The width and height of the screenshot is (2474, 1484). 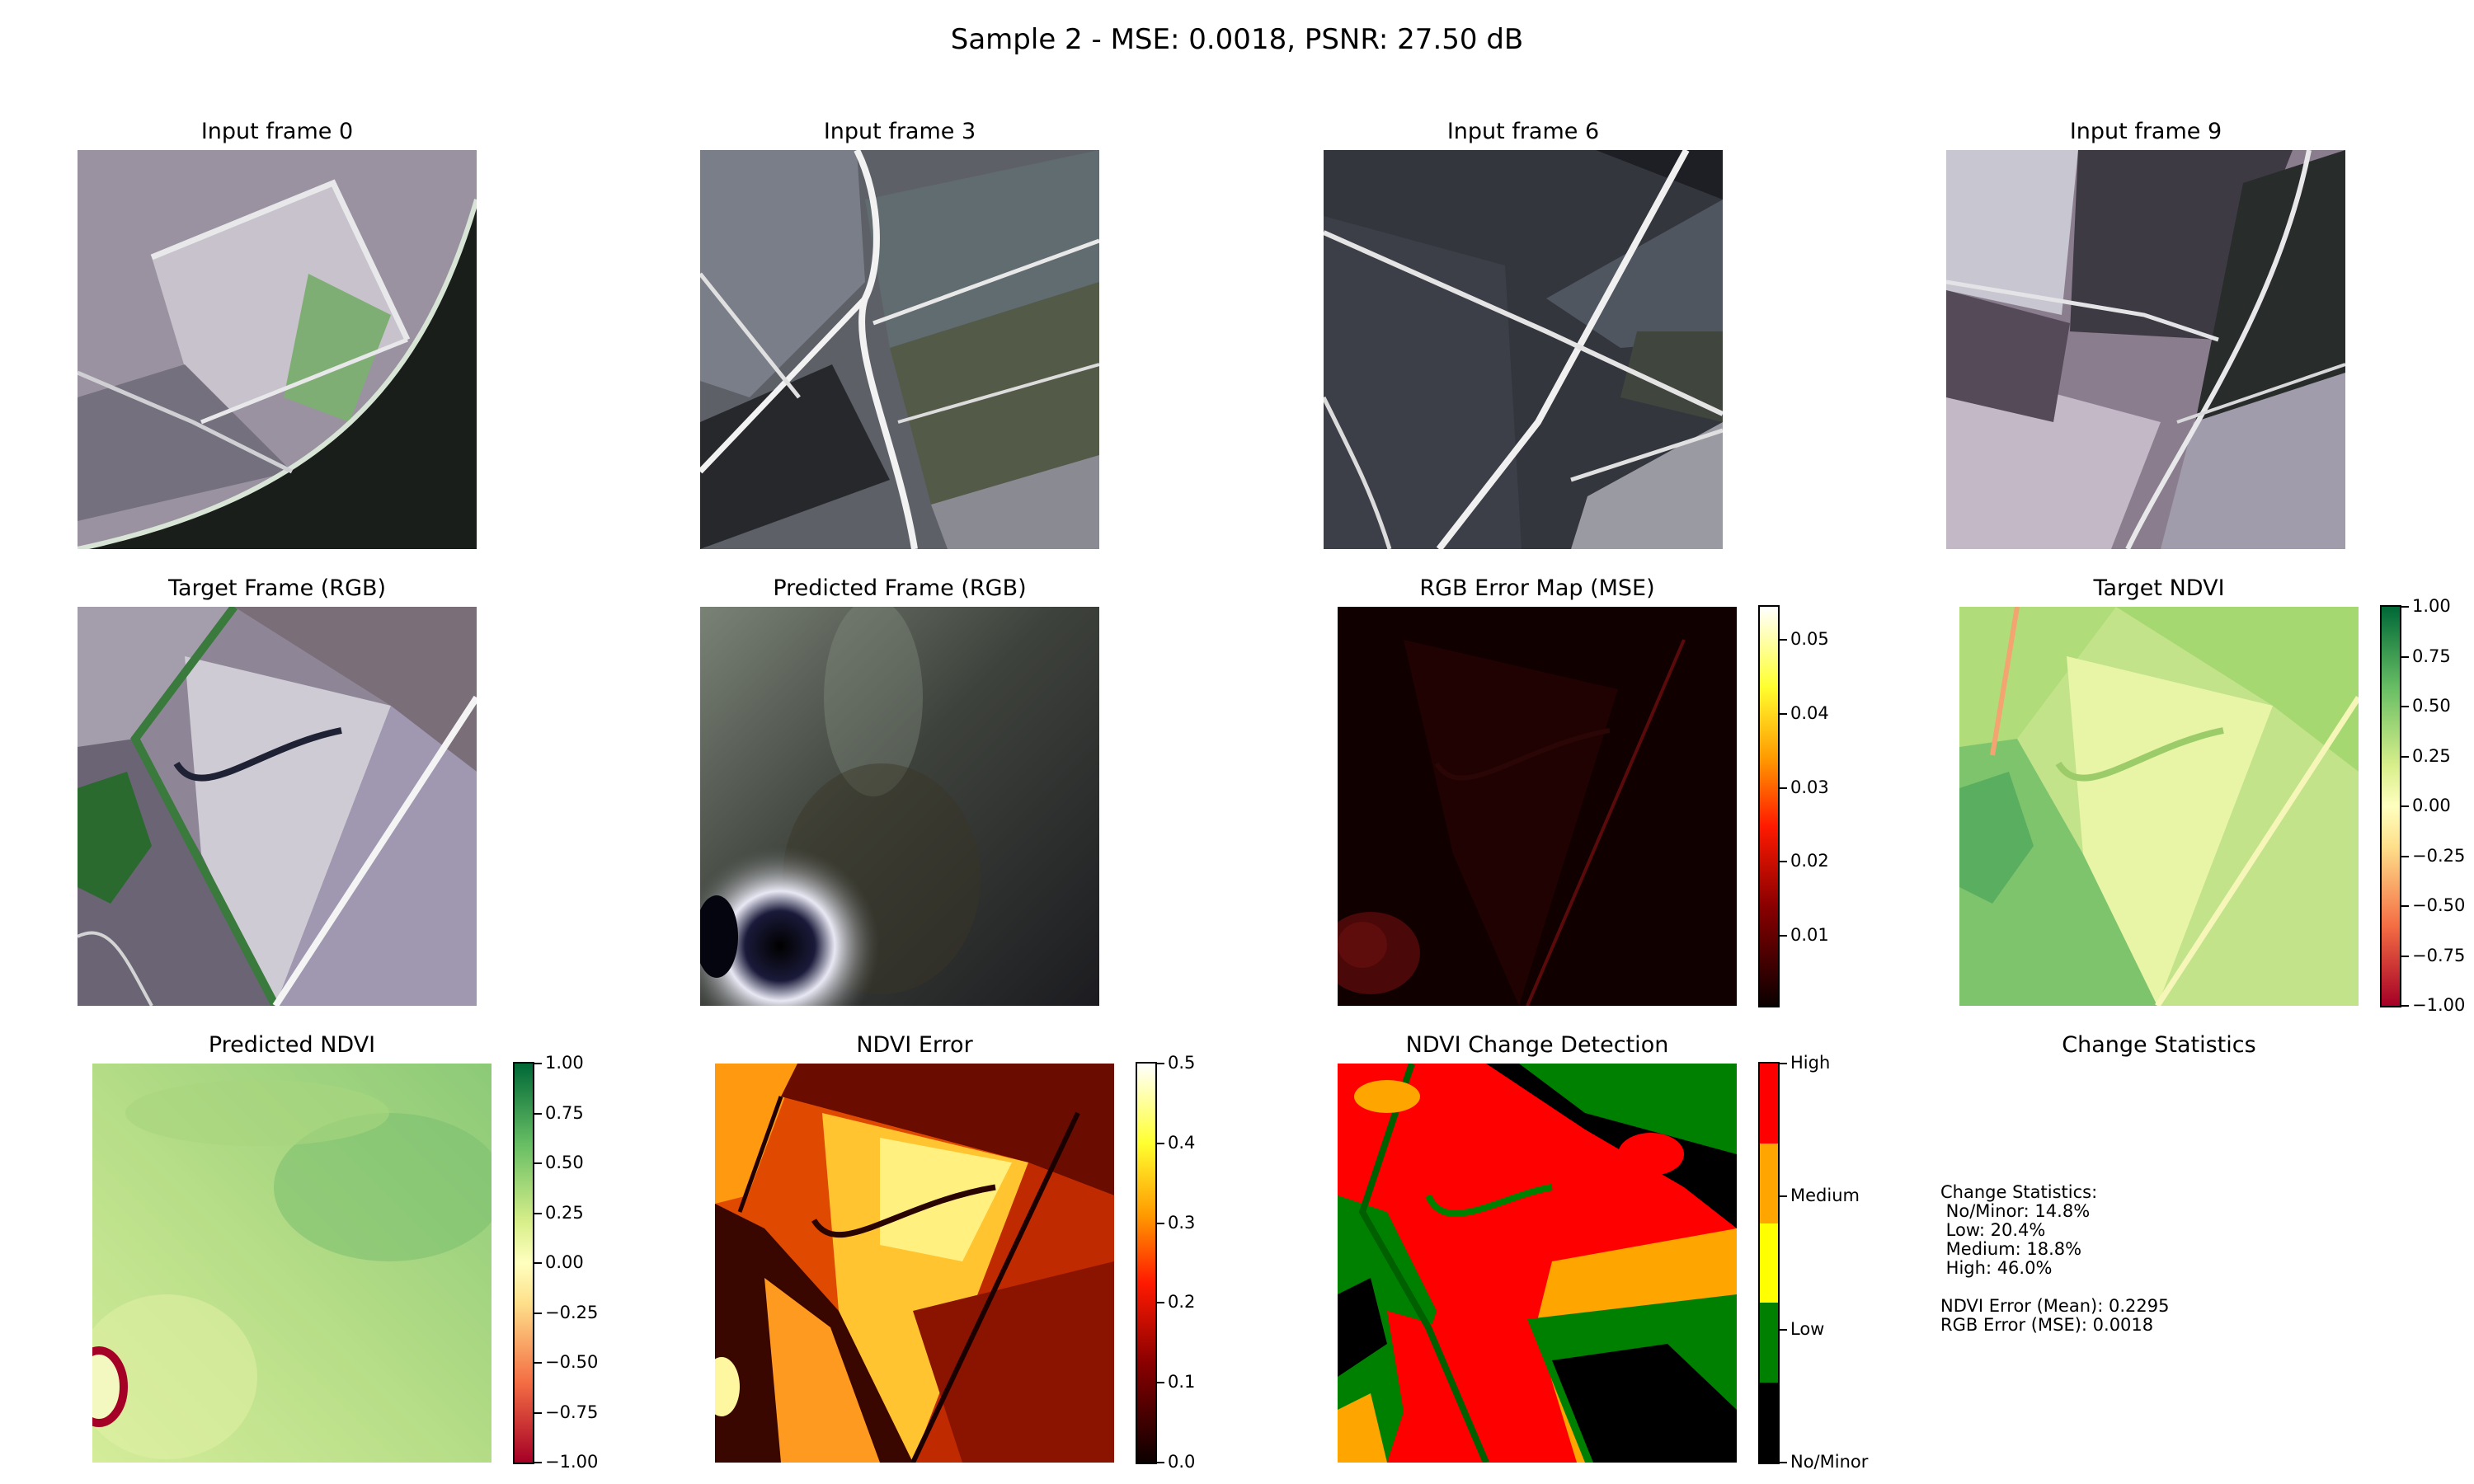 I want to click on input-frame-6-image, so click(x=1523, y=349).